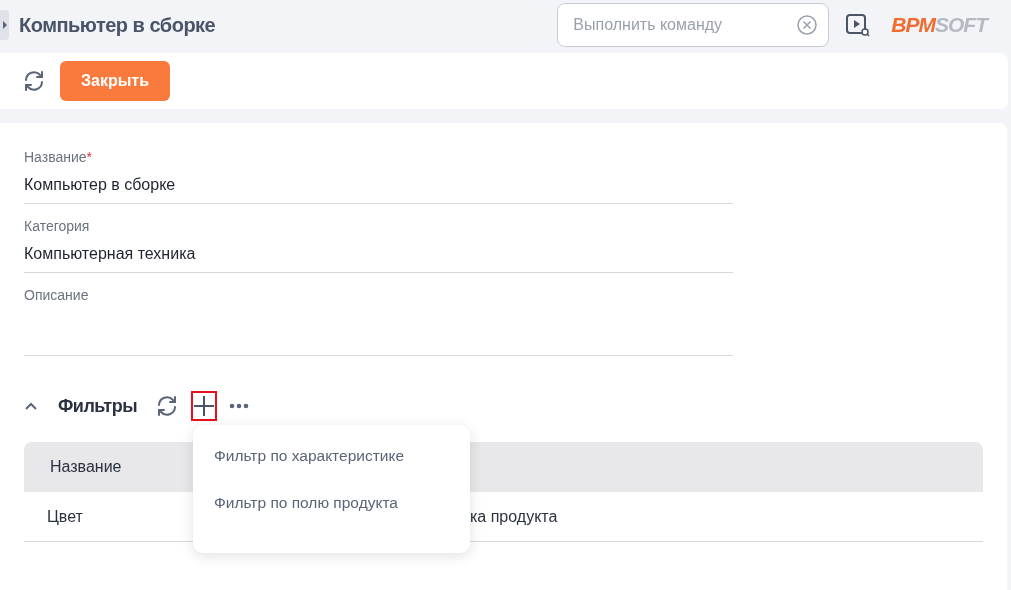 The height and width of the screenshot is (590, 1011). Describe the element at coordinates (693, 25) in the screenshot. I see `command-field: Выполнить команду` at that location.